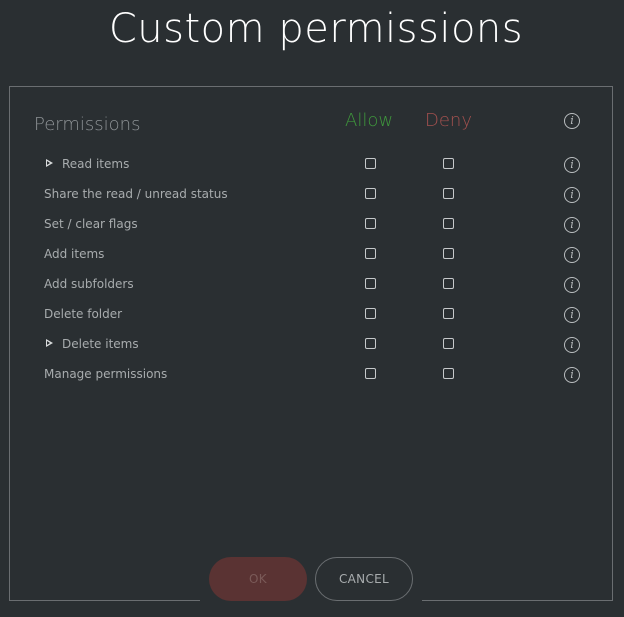  I want to click on permission-row: Add subfolders i, so click(312, 290).